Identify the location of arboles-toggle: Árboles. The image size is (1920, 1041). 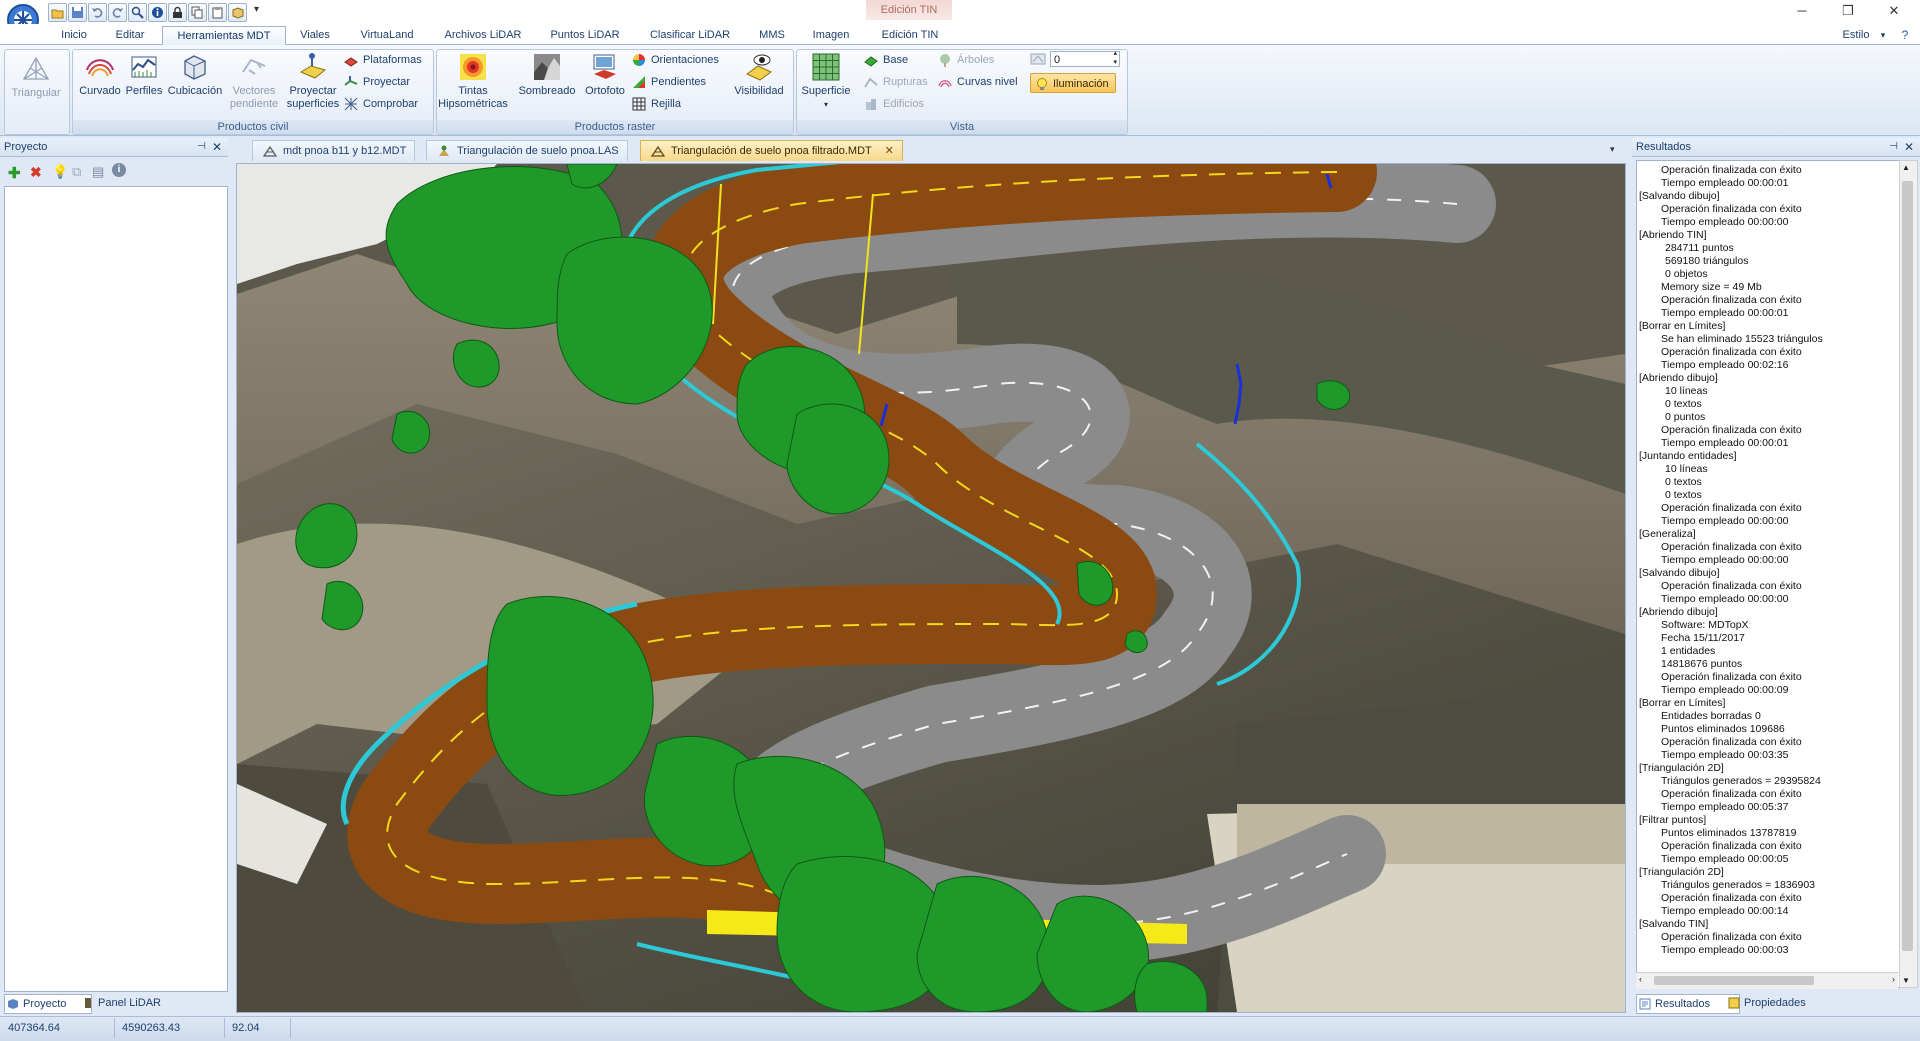
(966, 60).